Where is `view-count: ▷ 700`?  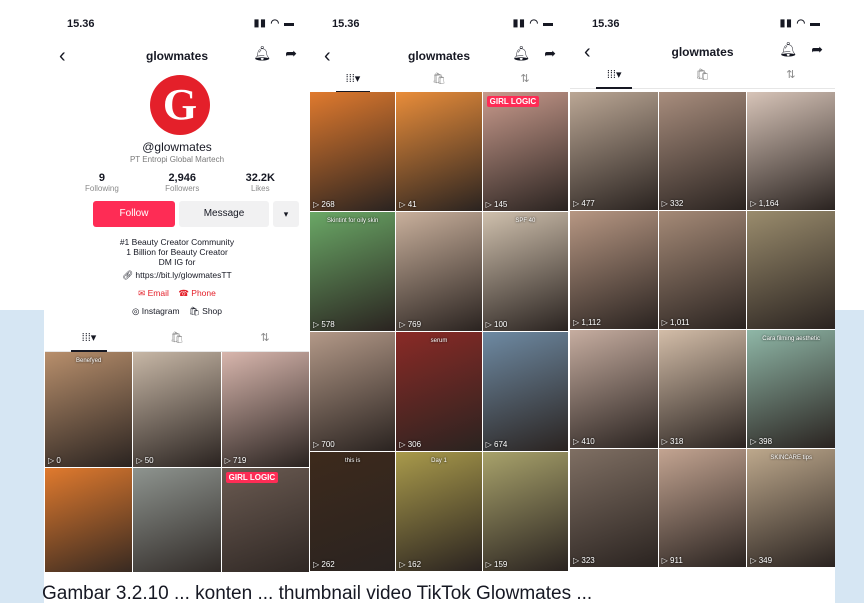
view-count: ▷ 700 is located at coordinates (324, 444).